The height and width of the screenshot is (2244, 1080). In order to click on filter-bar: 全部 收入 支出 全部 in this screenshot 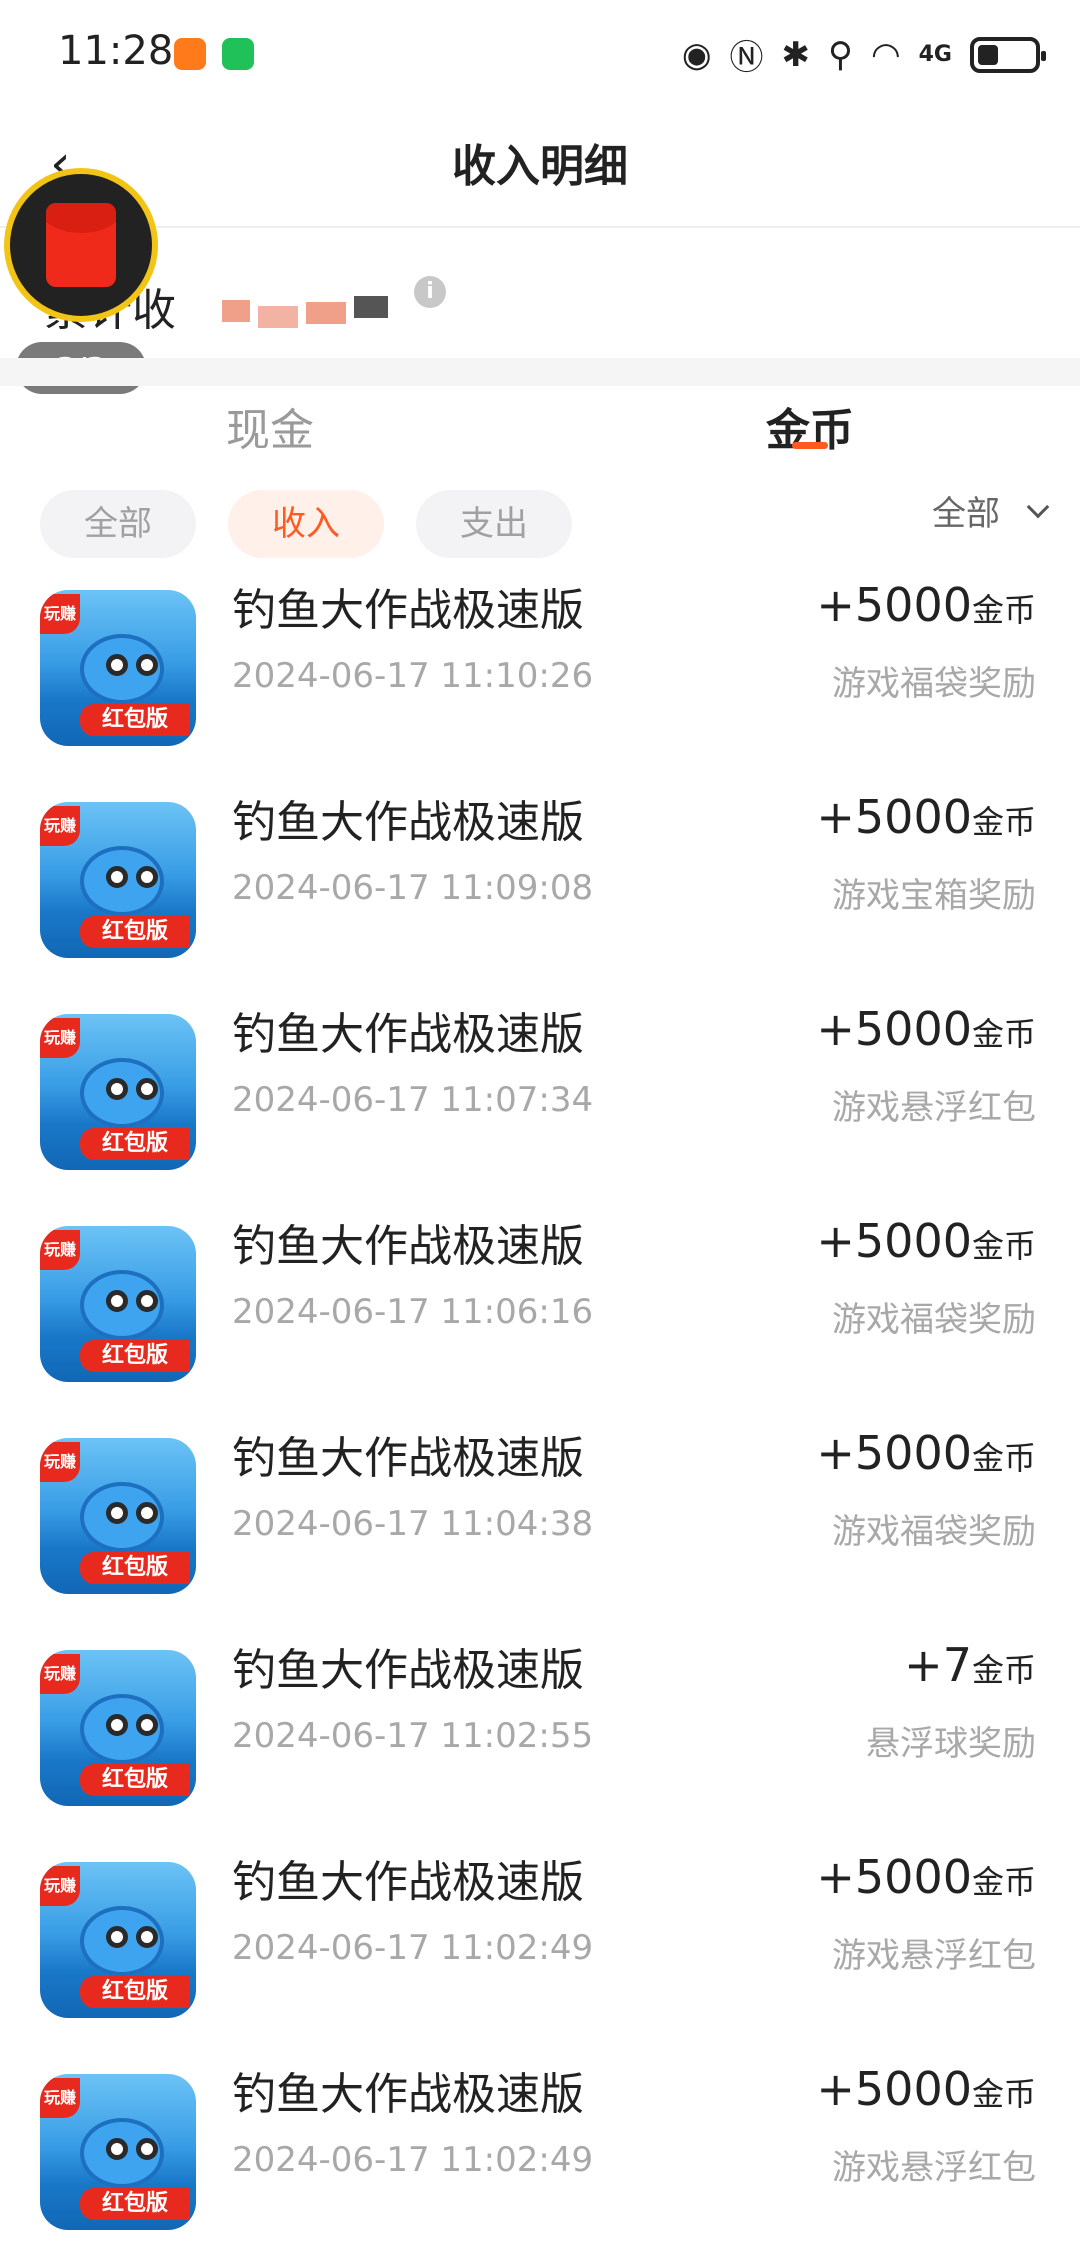, I will do `click(540, 529)`.